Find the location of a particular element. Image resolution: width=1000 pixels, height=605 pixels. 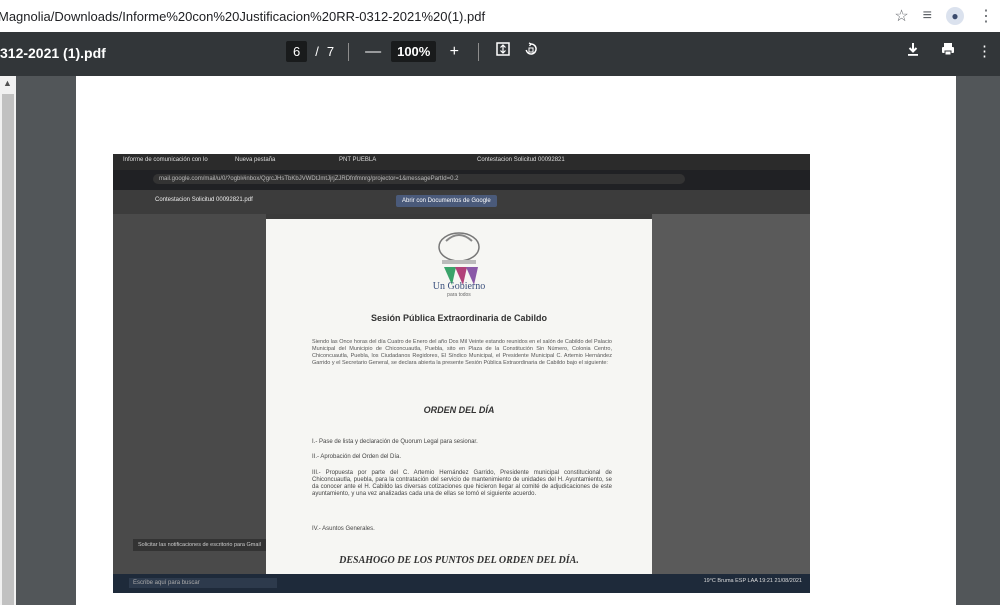

photo-gmail-background-right is located at coordinates (731, 394).